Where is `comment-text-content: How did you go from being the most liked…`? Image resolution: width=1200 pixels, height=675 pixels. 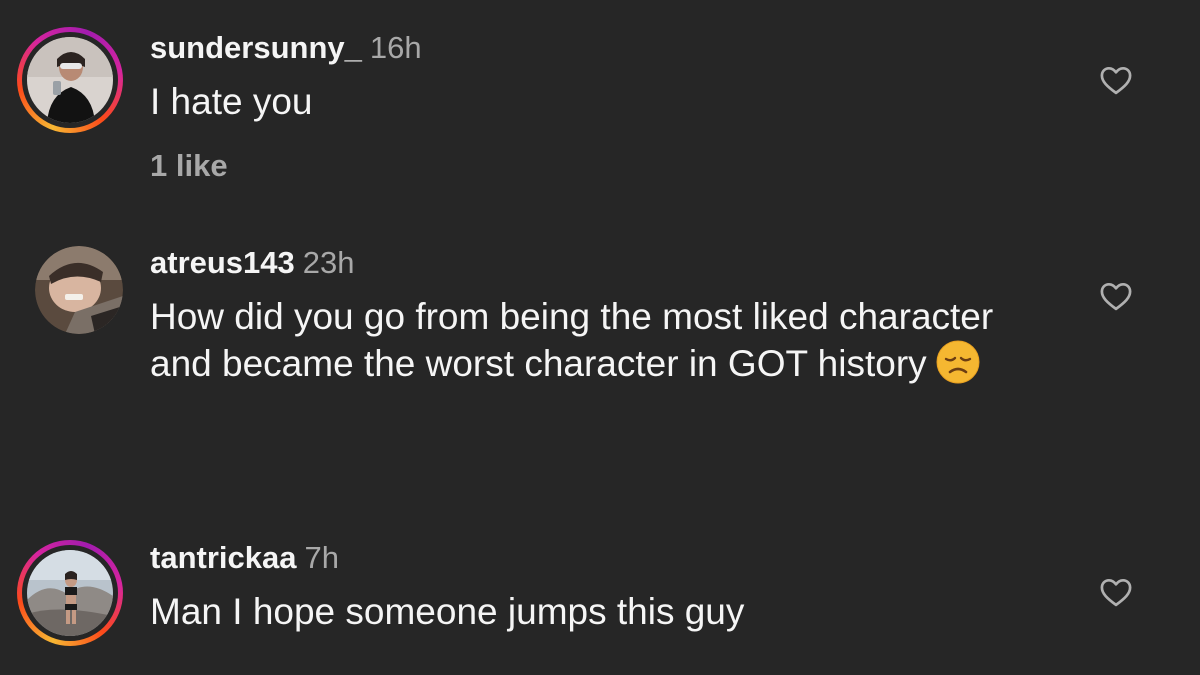
comment-text-content: How did you go from being the most liked… is located at coordinates (572, 340).